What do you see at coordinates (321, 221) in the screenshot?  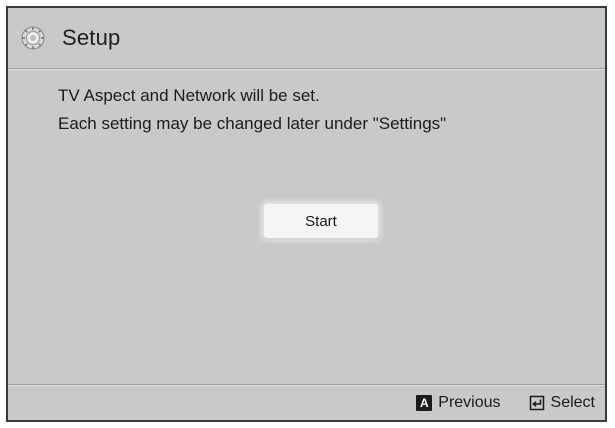 I see `start-button: Start` at bounding box center [321, 221].